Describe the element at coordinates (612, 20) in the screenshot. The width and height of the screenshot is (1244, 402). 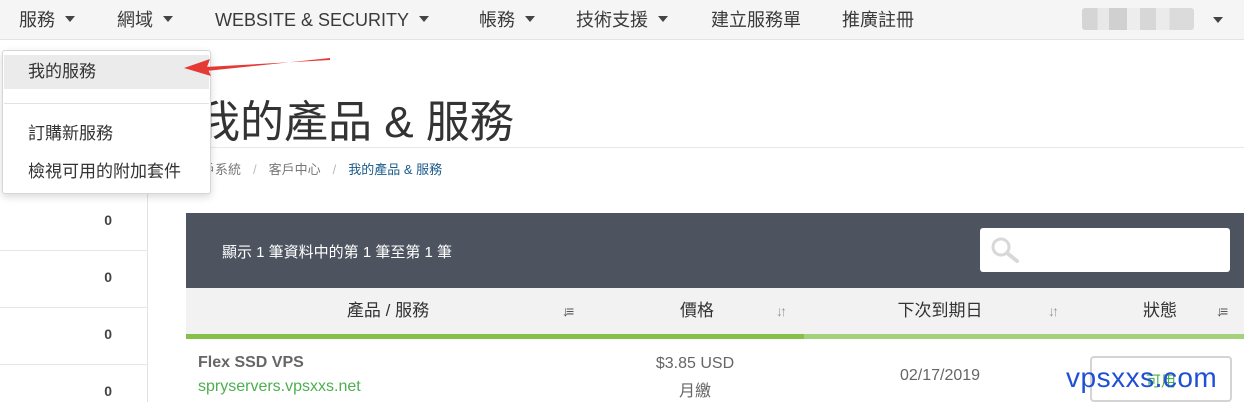
I see `nav-support-label: 技術支援` at that location.